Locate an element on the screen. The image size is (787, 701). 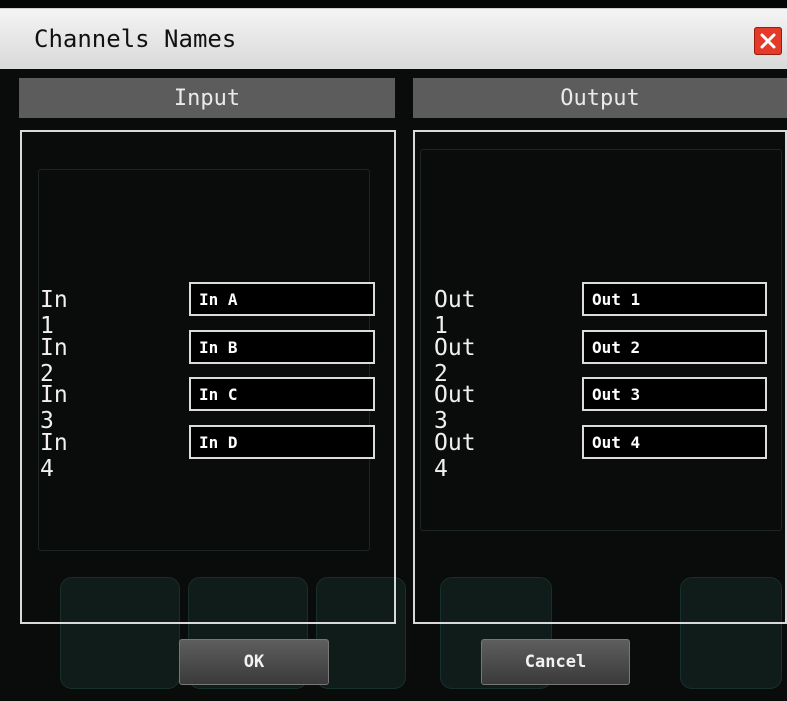
input-row-label: In 1 is located at coordinates (54, 313).